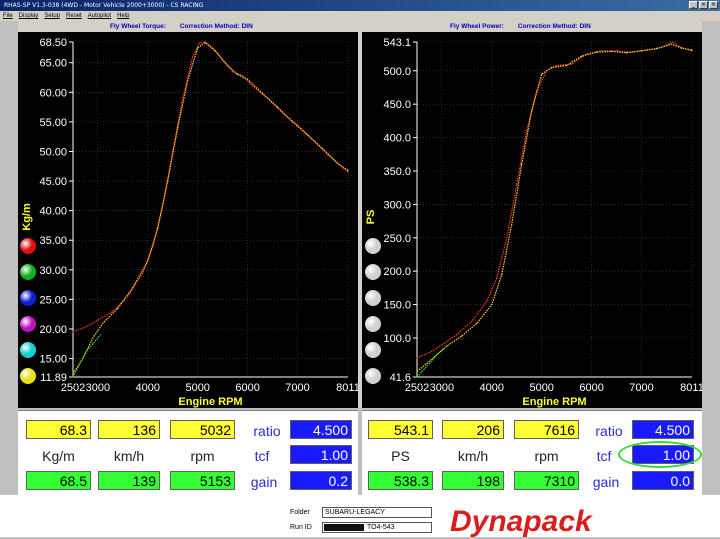 The image size is (720, 539). Describe the element at coordinates (123, 16) in the screenshot. I see `menu-help: Help` at that location.